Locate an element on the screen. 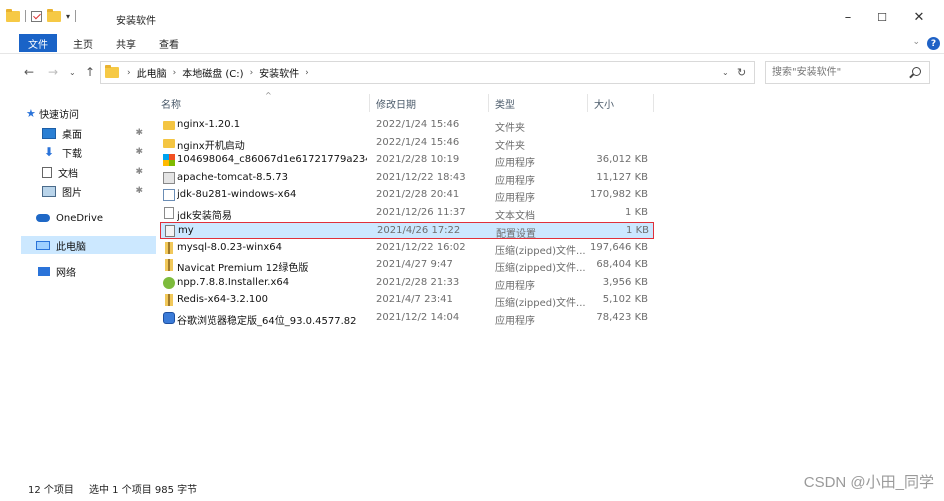 The height and width of the screenshot is (501, 944). search-input is located at coordinates (835, 72).